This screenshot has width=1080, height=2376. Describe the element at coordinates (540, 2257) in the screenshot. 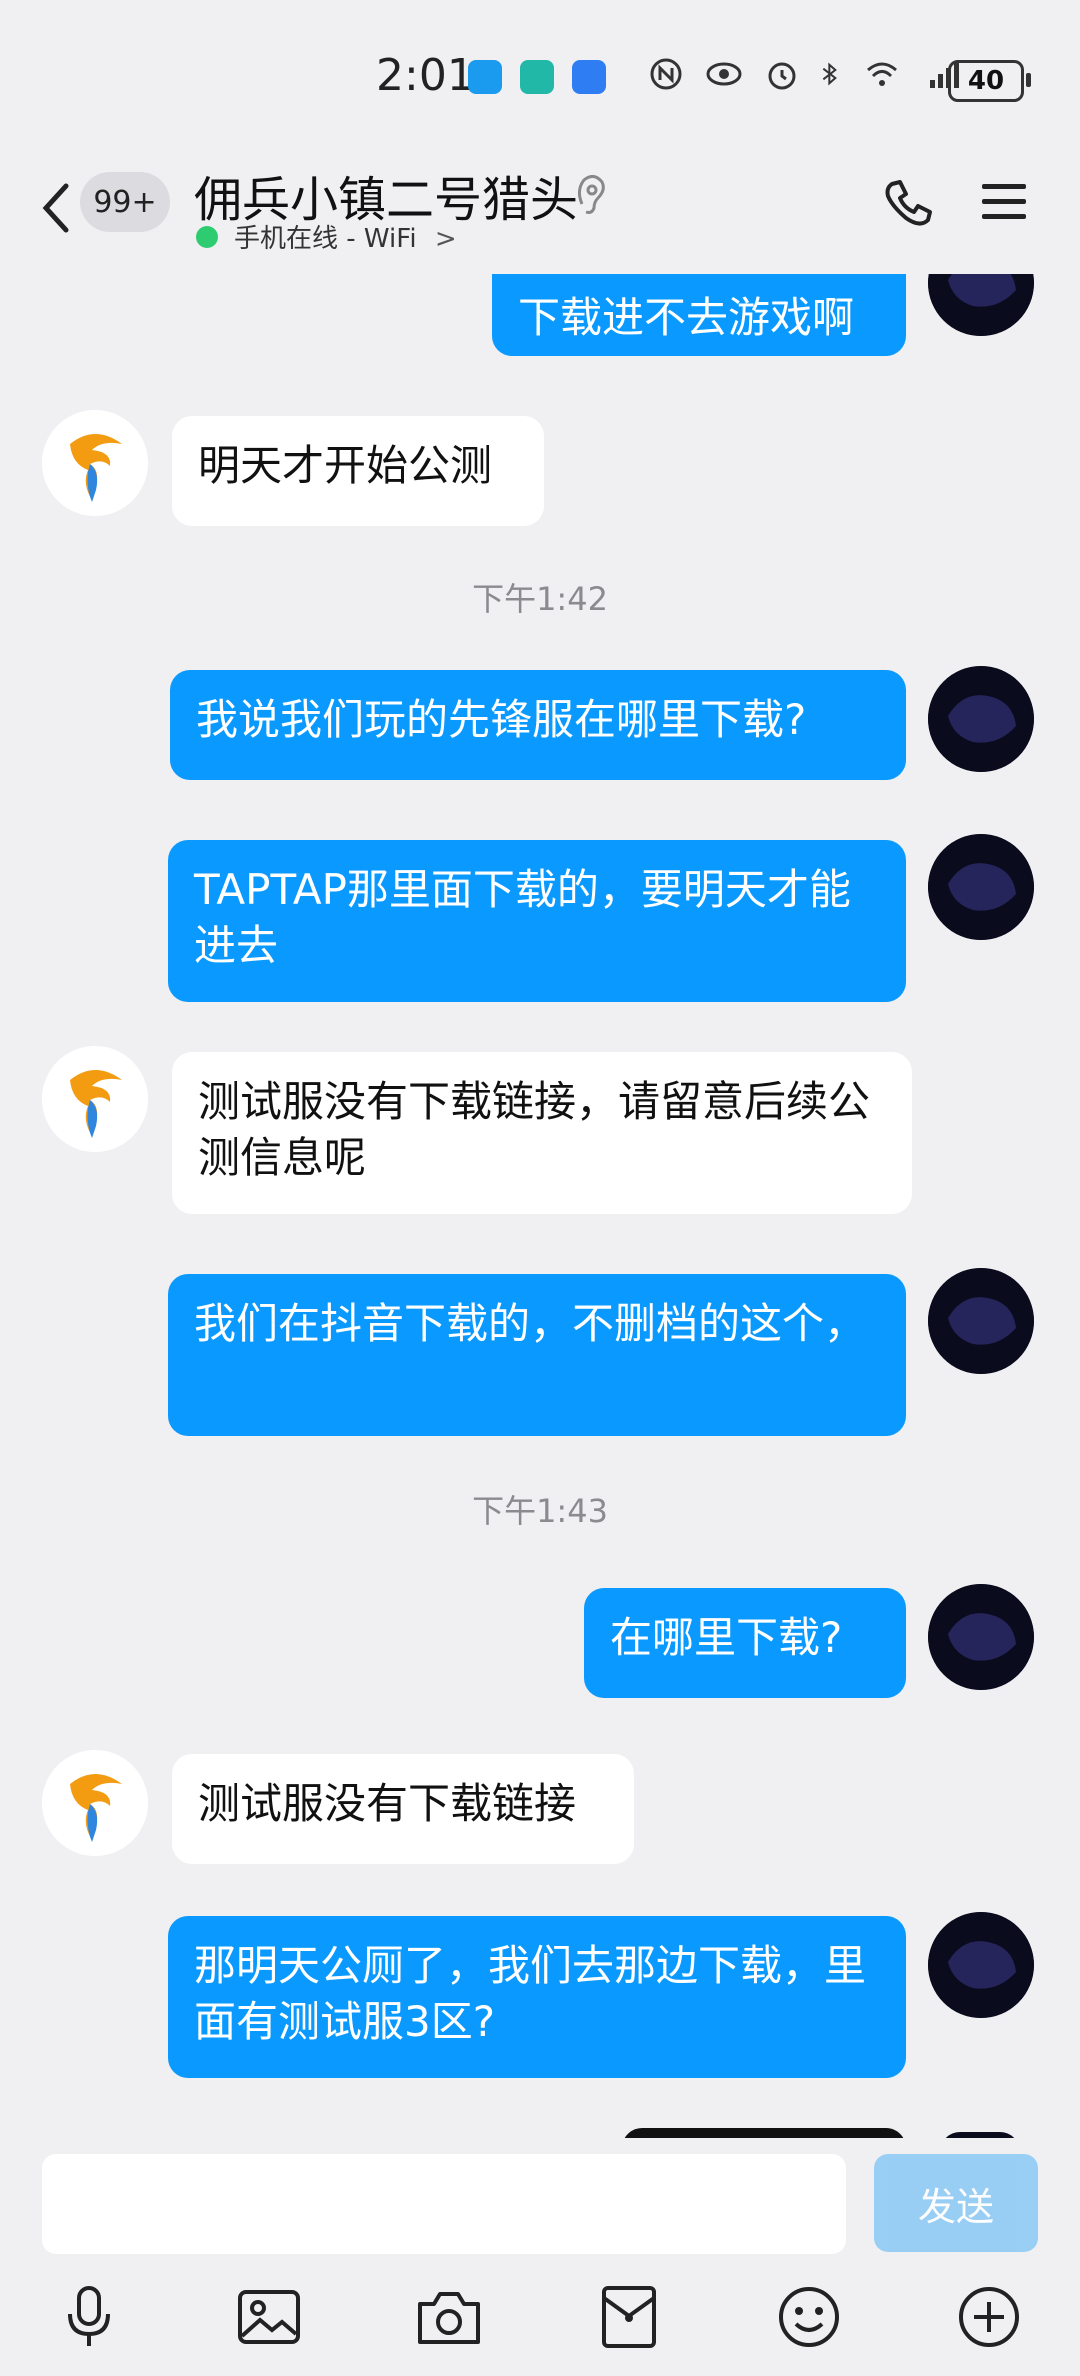

I see `input-bar: 发送` at that location.